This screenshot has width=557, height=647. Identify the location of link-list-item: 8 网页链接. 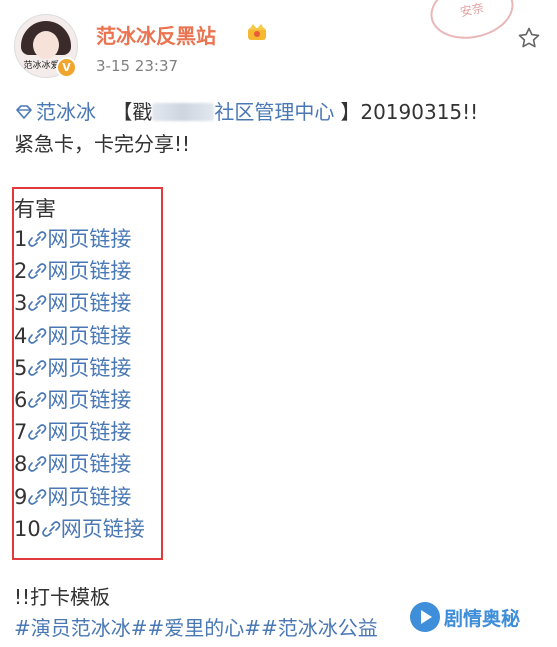
(72, 463).